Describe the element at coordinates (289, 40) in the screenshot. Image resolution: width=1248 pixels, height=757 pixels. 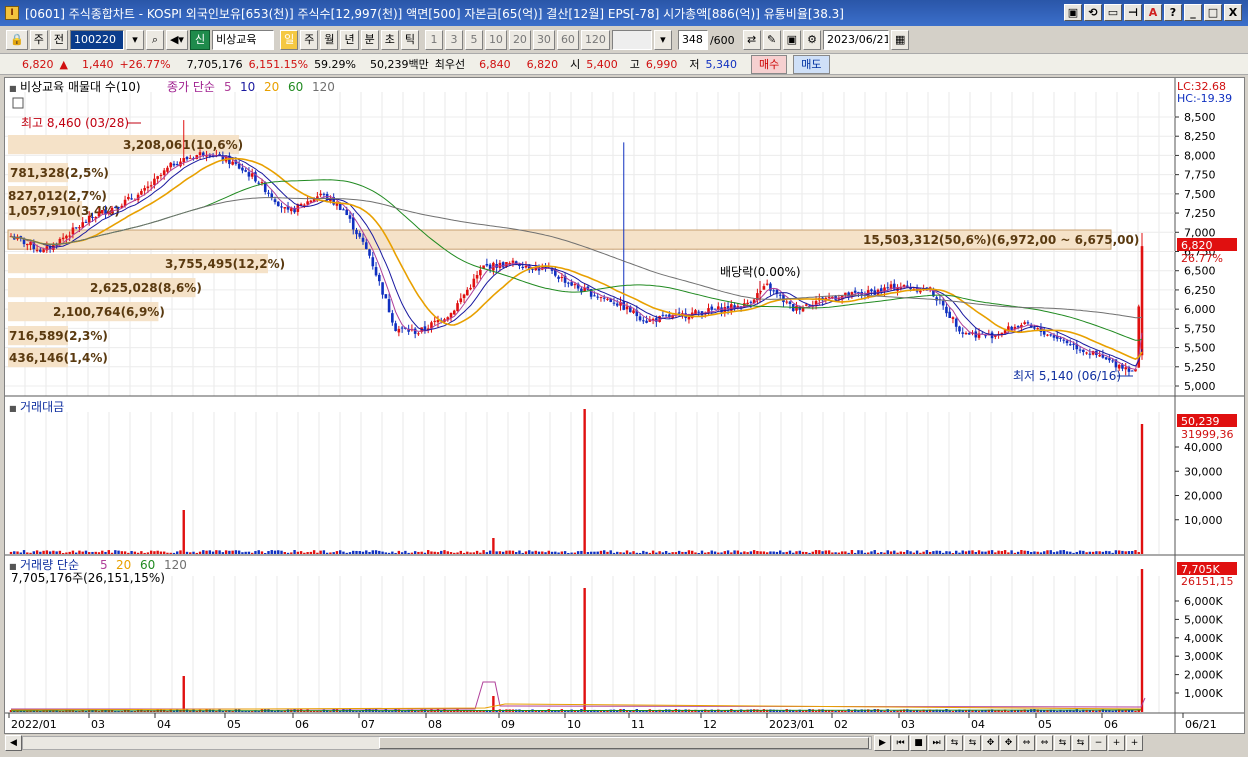
I see `period-day-tab: 일` at that location.